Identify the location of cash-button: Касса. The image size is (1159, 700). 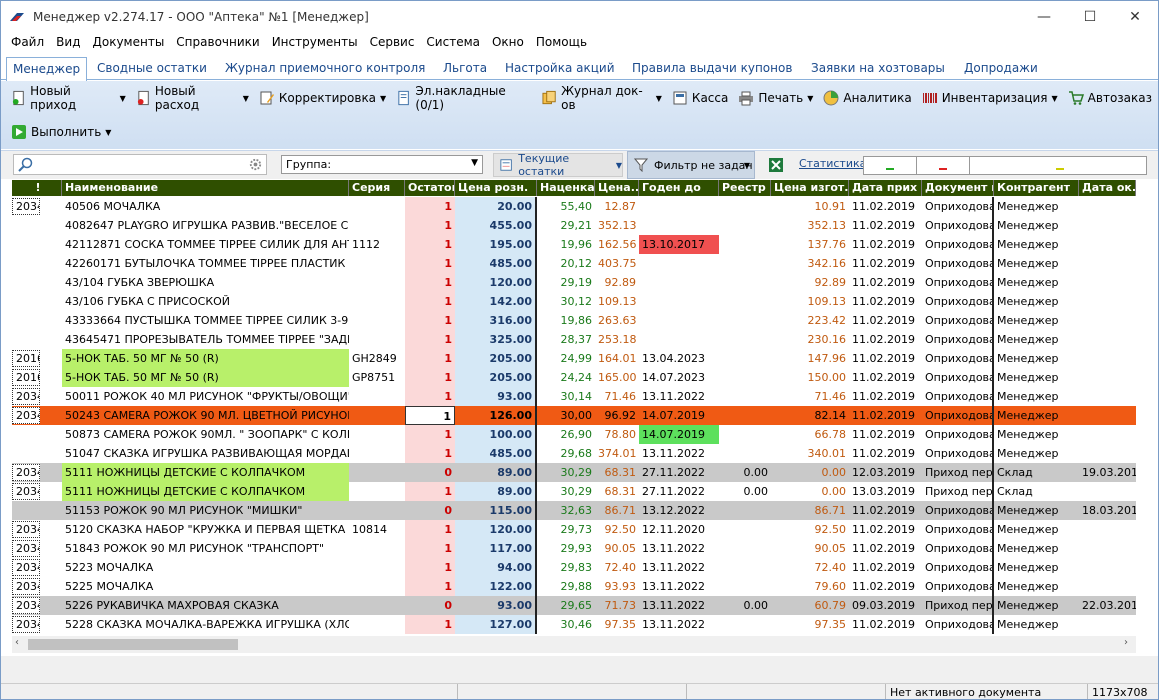
(700, 98).